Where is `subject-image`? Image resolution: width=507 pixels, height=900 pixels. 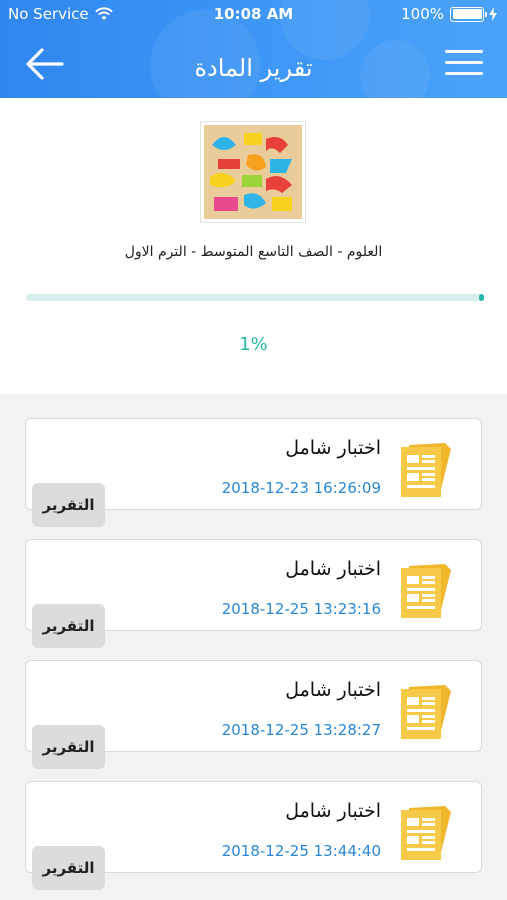 subject-image is located at coordinates (253, 172).